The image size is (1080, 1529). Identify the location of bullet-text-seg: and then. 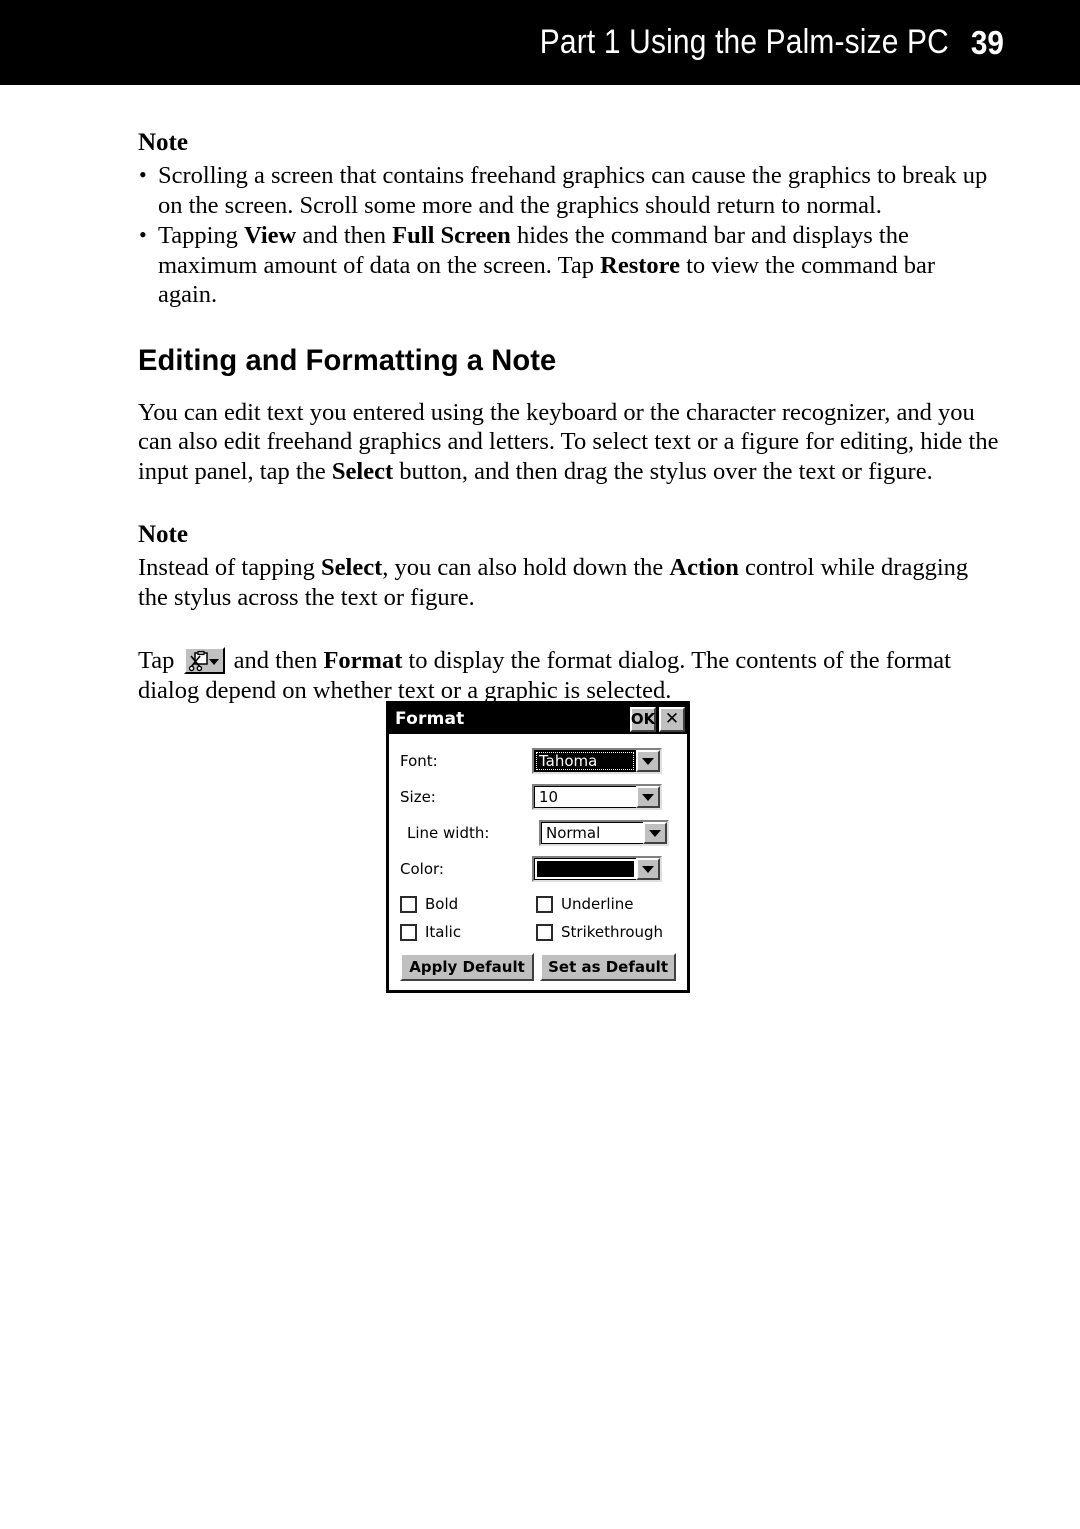
(344, 235).